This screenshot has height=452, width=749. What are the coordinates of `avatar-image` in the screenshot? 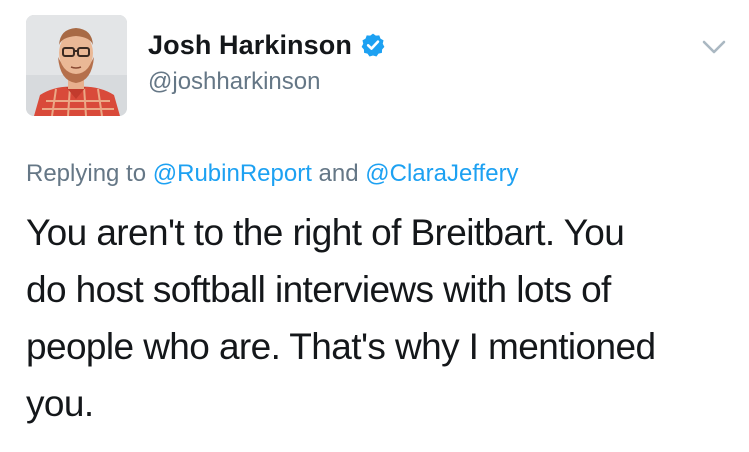 It's located at (76, 65).